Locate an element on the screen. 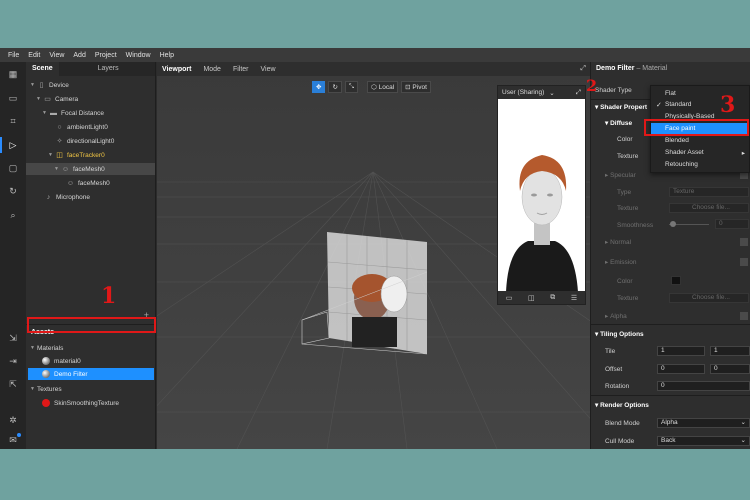 The width and height of the screenshot is (750, 500). shader-option-blended: Blended is located at coordinates (700, 140).